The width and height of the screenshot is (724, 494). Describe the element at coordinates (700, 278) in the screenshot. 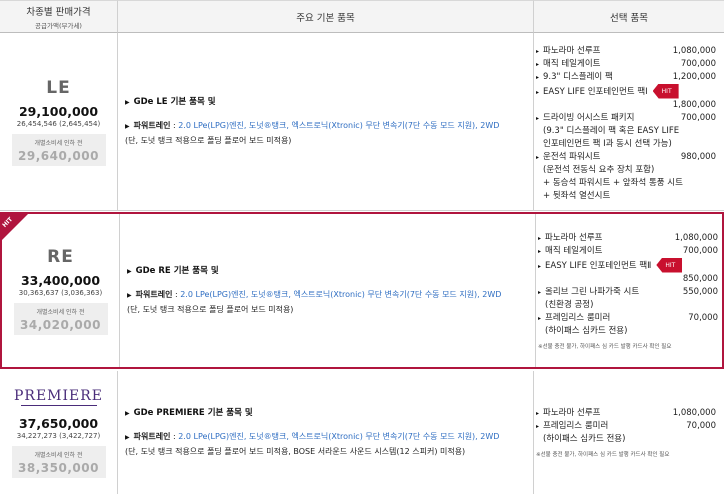

I see `option-price: 850,000` at that location.